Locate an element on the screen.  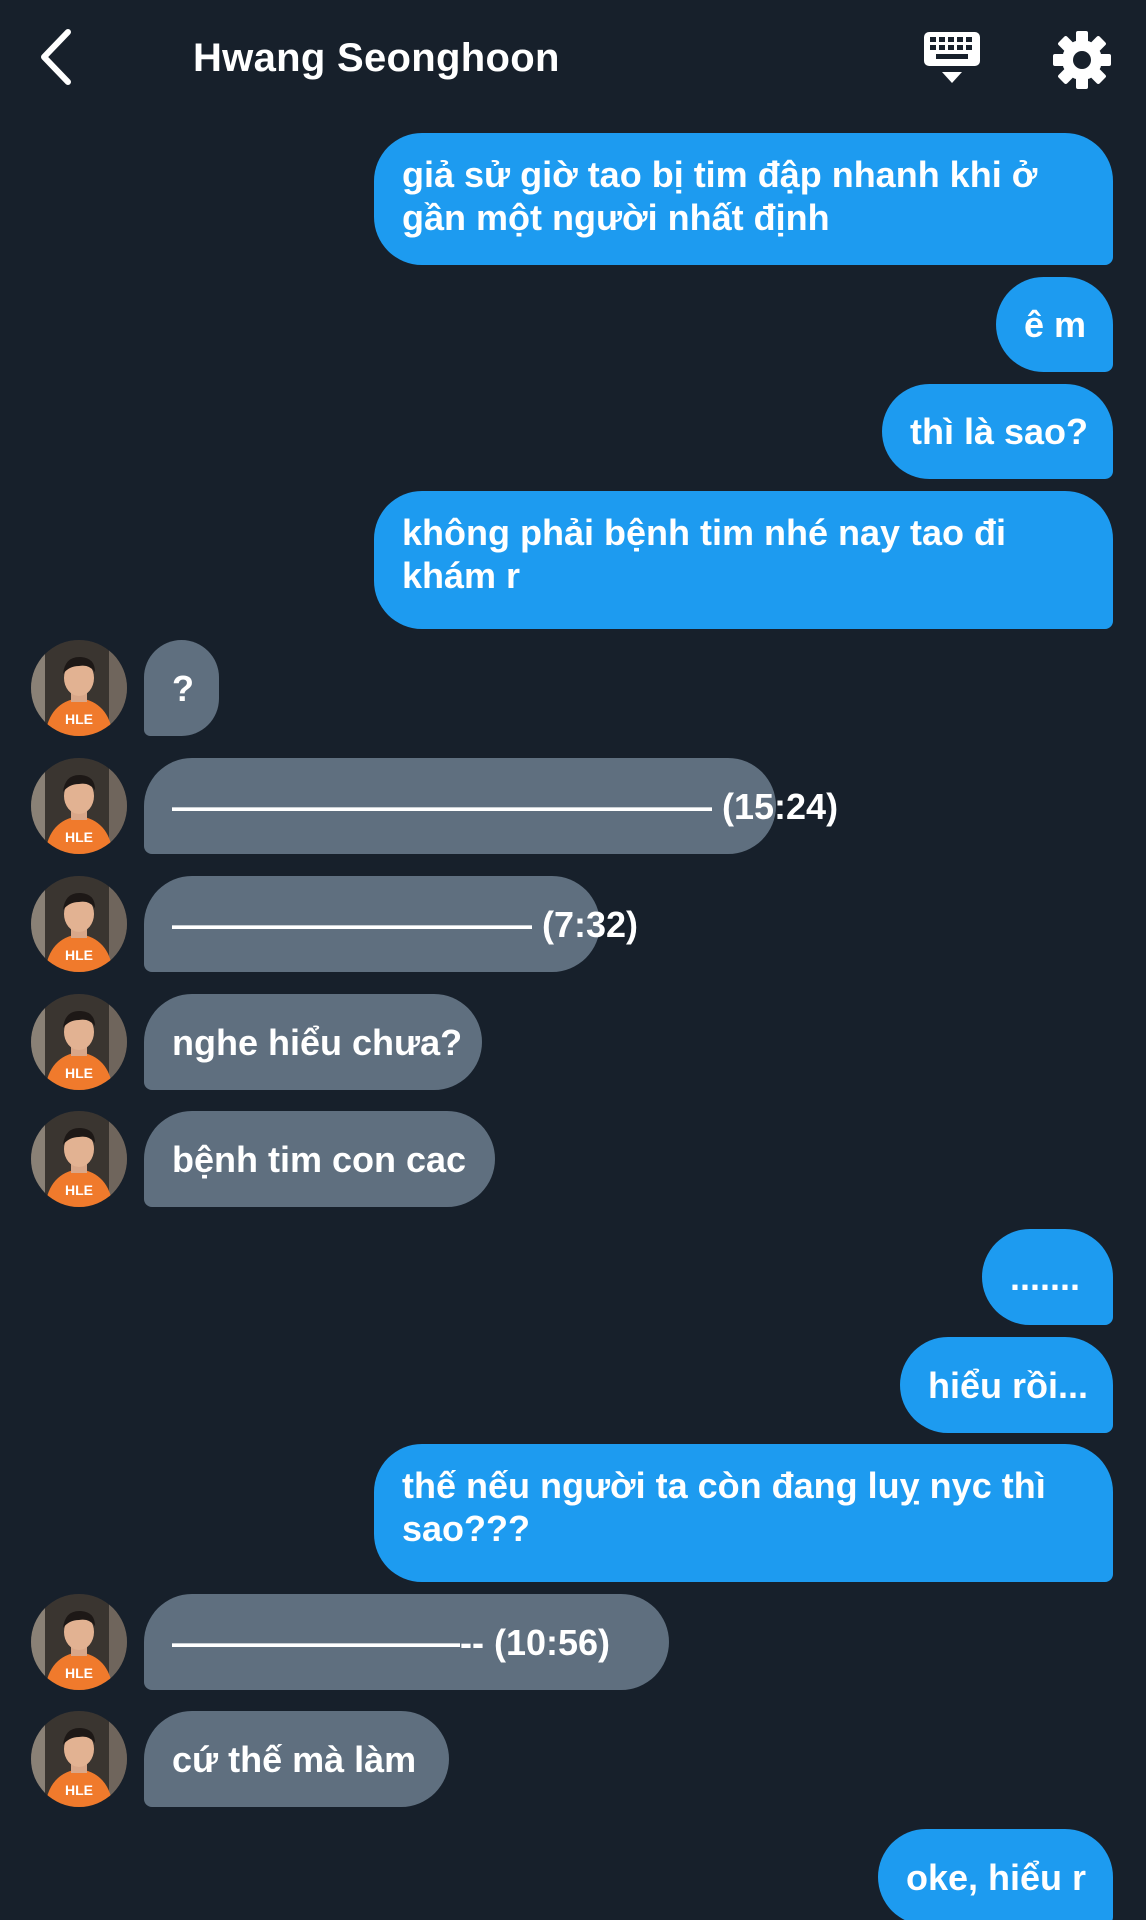
outgoing-message: oke, hiểu r is located at coordinates (573, 1874).